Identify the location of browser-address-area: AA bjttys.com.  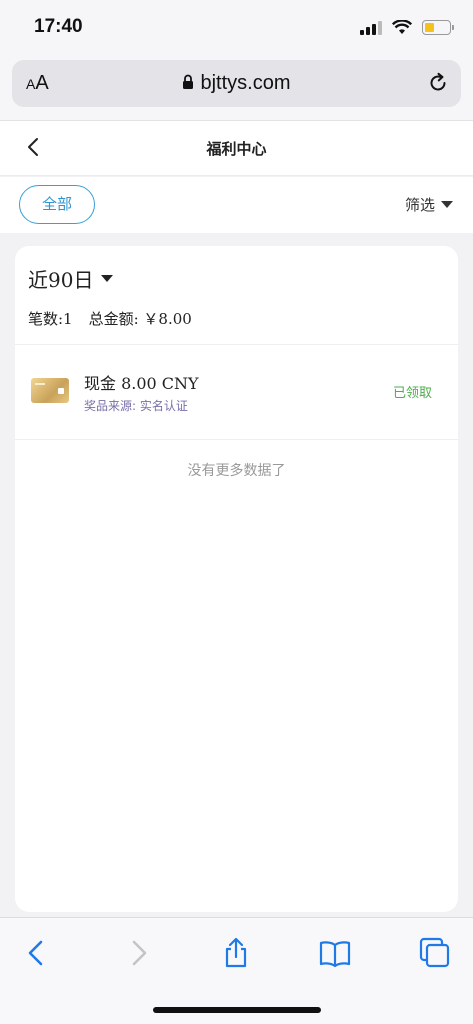
(236, 89).